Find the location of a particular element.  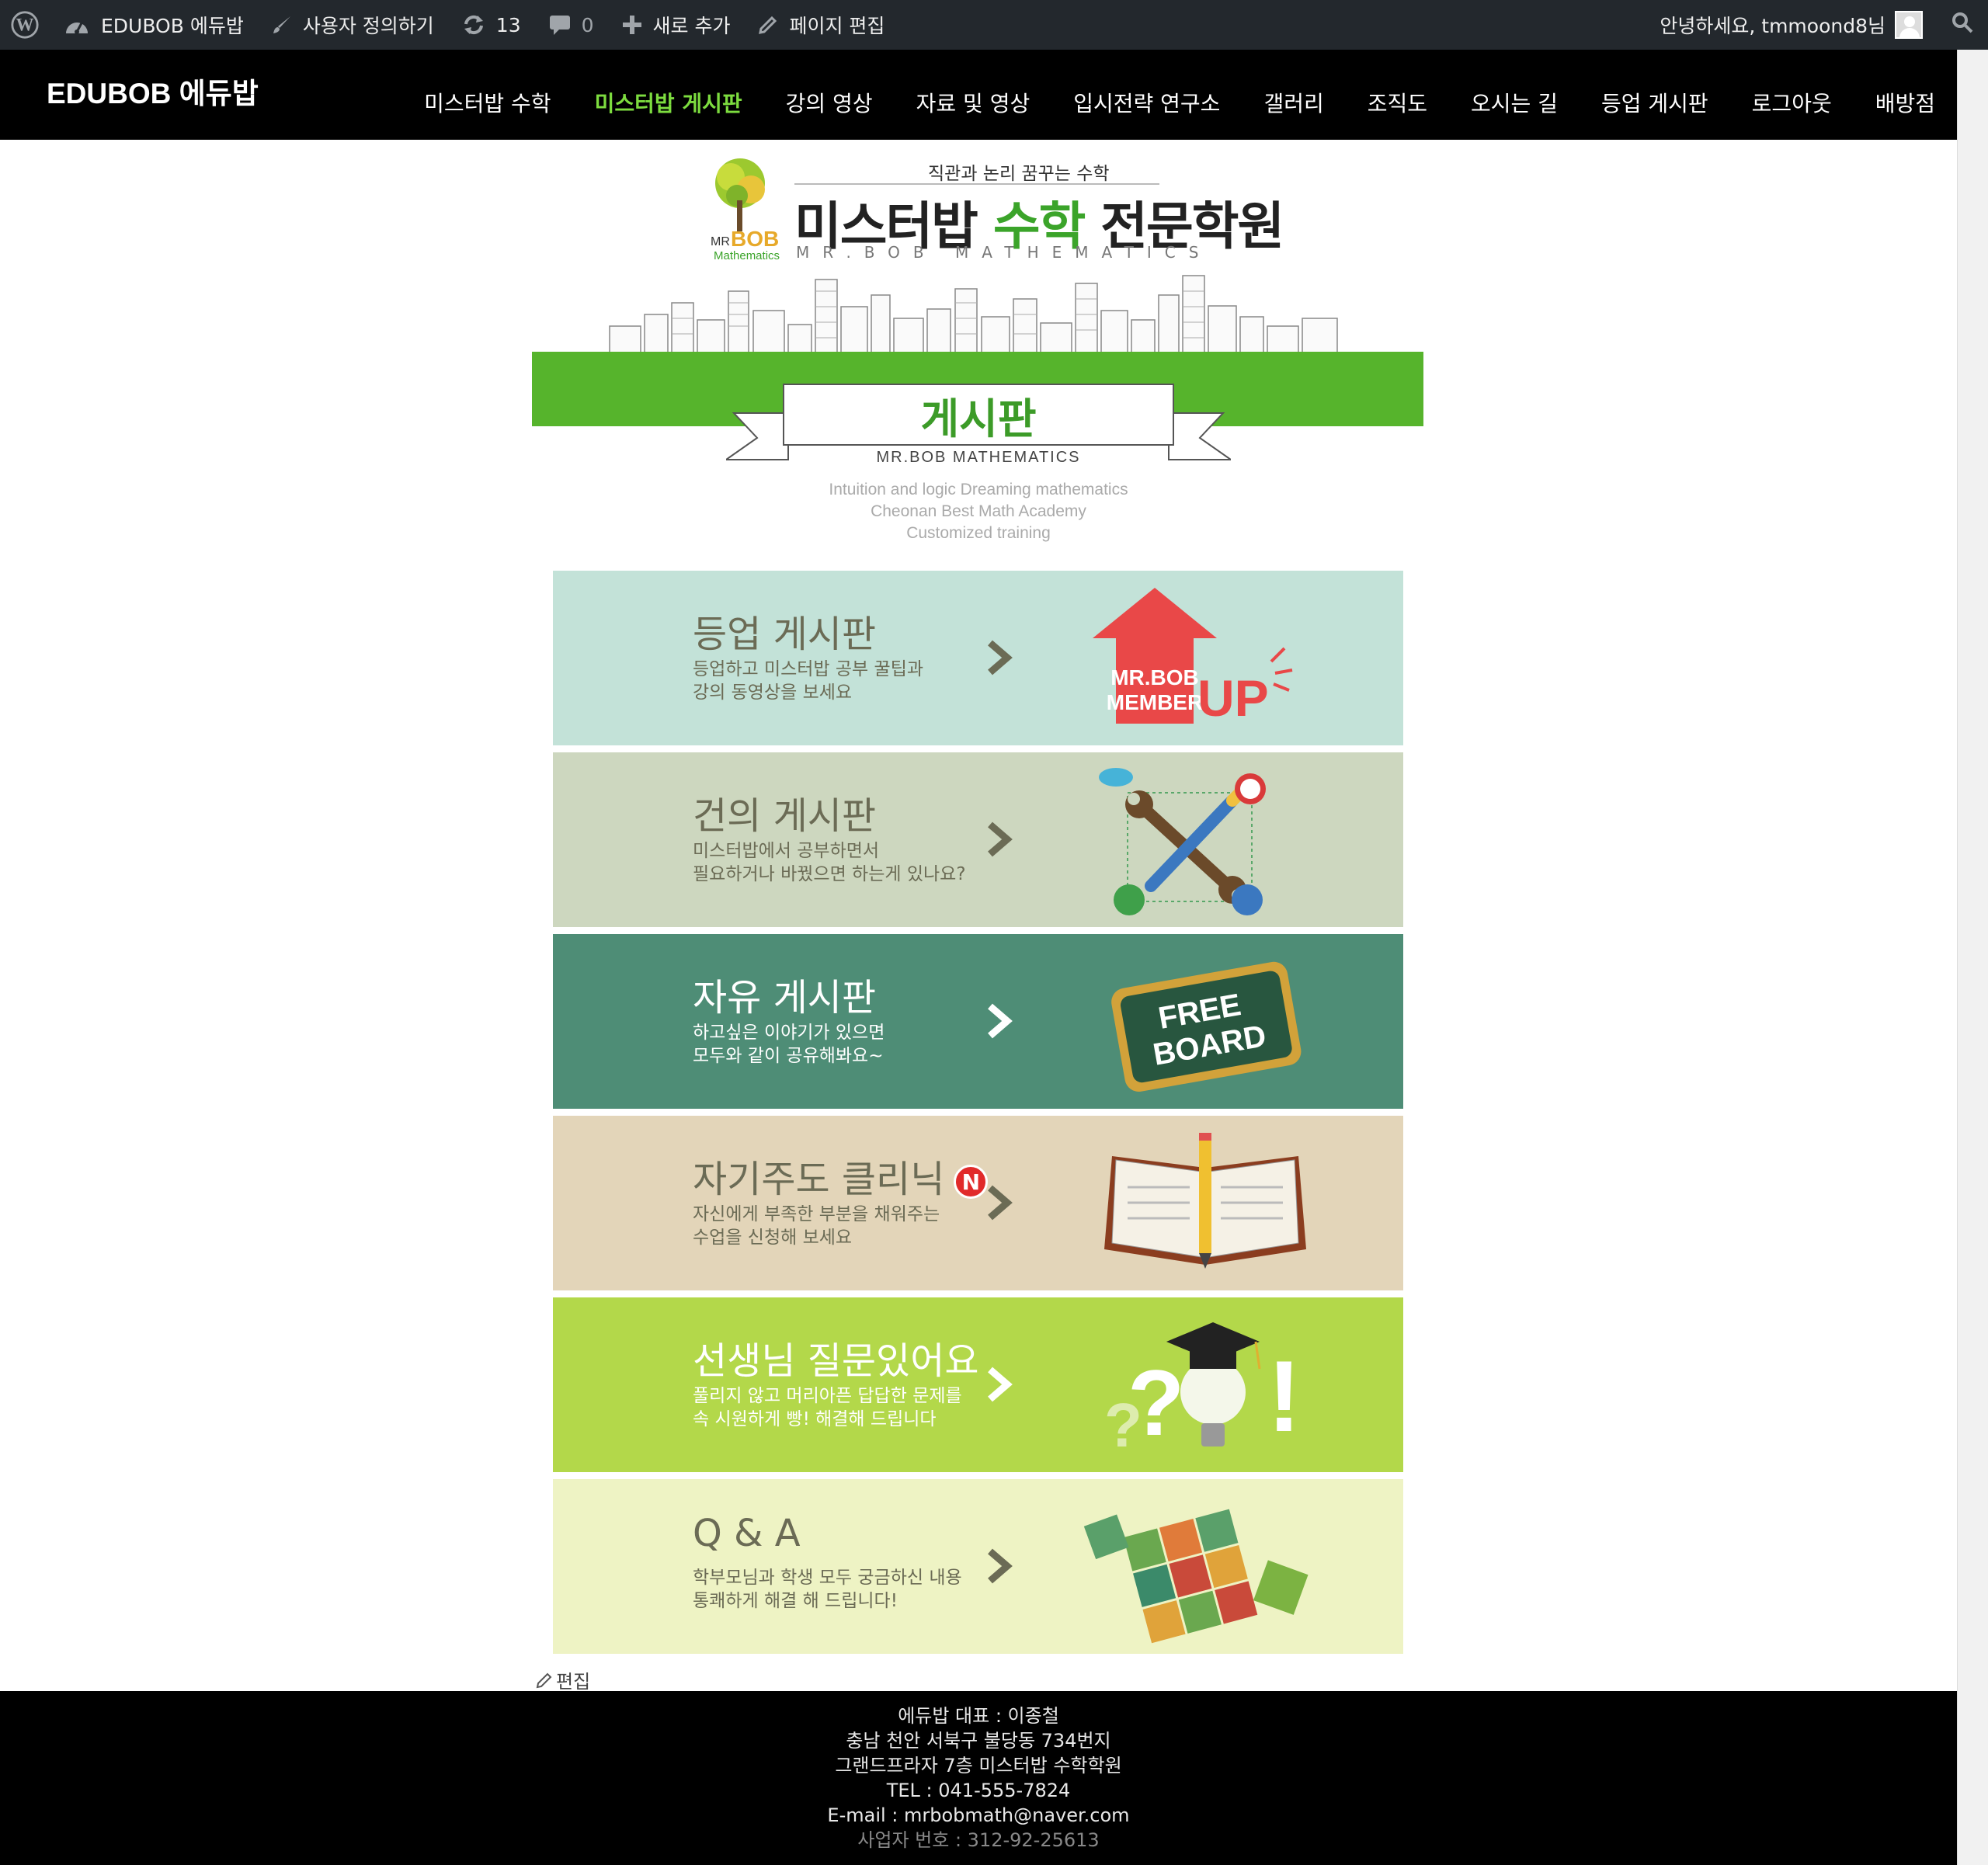

intro-line: Cheonan Best Math Academy is located at coordinates (978, 511).